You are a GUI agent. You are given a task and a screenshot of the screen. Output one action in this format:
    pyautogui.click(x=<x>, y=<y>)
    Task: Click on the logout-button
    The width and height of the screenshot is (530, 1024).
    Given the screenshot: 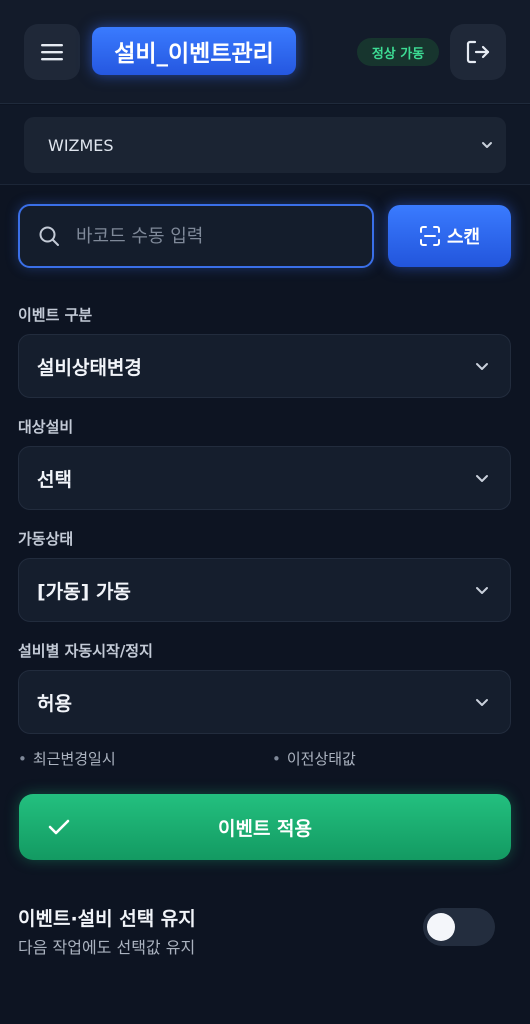 What is the action you would take?
    pyautogui.click(x=478, y=52)
    